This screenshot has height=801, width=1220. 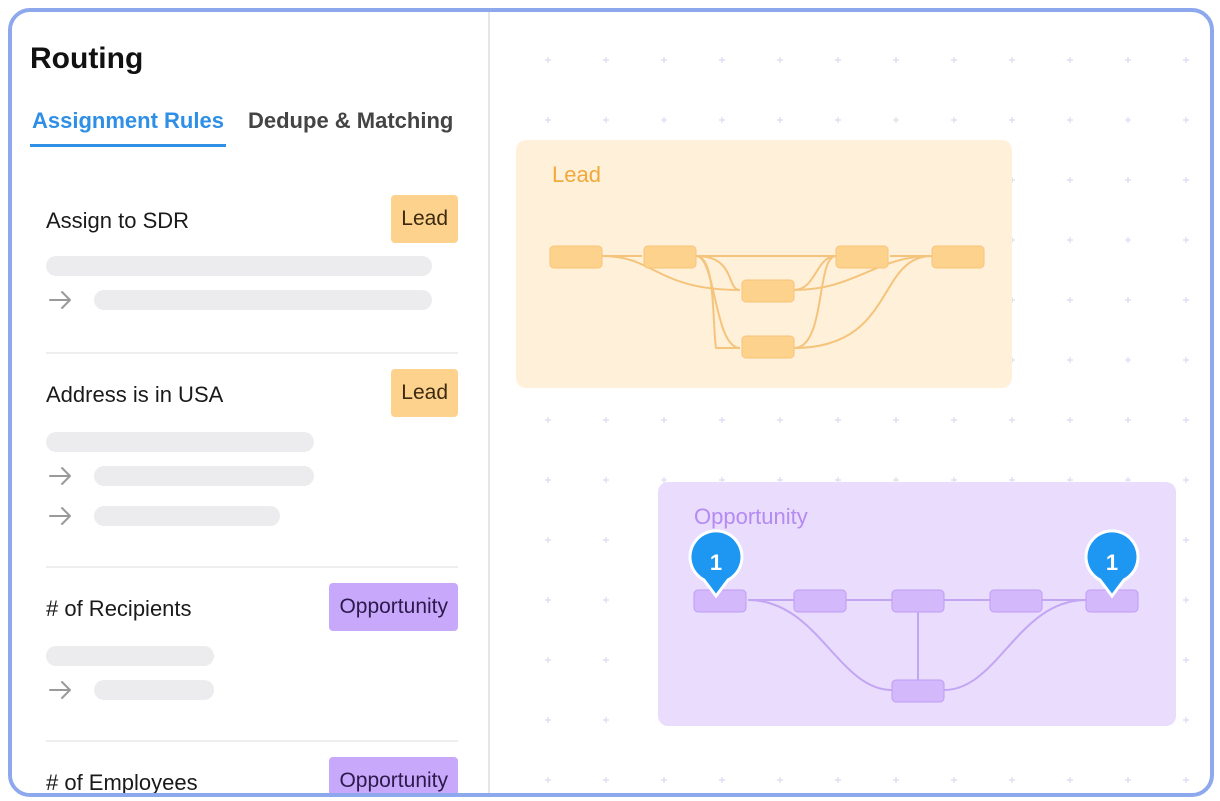 I want to click on rule-number-of-employees: # of Employees Opportunity, so click(x=252, y=775).